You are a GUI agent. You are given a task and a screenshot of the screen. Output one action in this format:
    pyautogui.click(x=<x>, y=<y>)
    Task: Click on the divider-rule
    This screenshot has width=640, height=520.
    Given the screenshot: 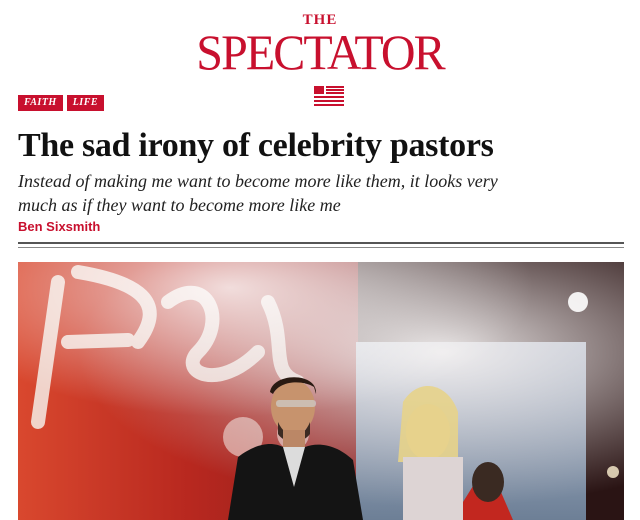 What is the action you would take?
    pyautogui.click(x=321, y=243)
    